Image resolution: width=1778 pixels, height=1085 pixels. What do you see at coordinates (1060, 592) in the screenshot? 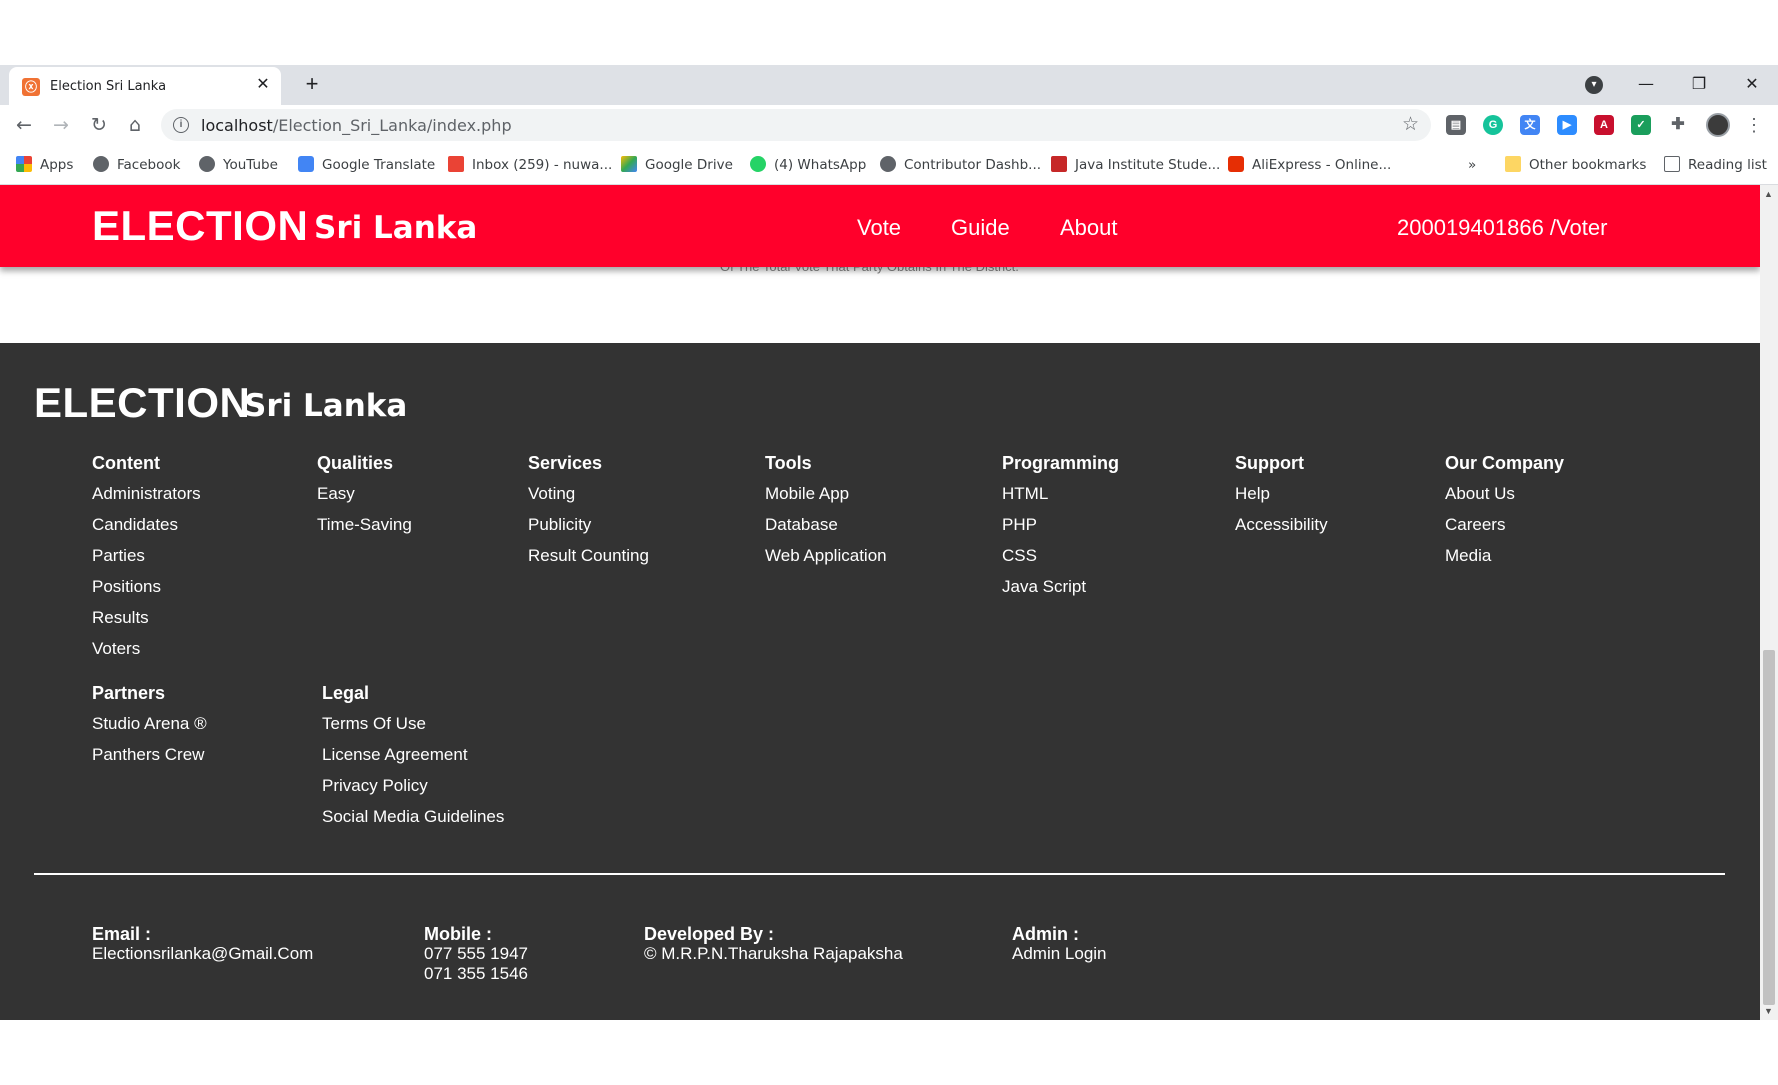
I see `footer-link-java-script: Java Script` at bounding box center [1060, 592].